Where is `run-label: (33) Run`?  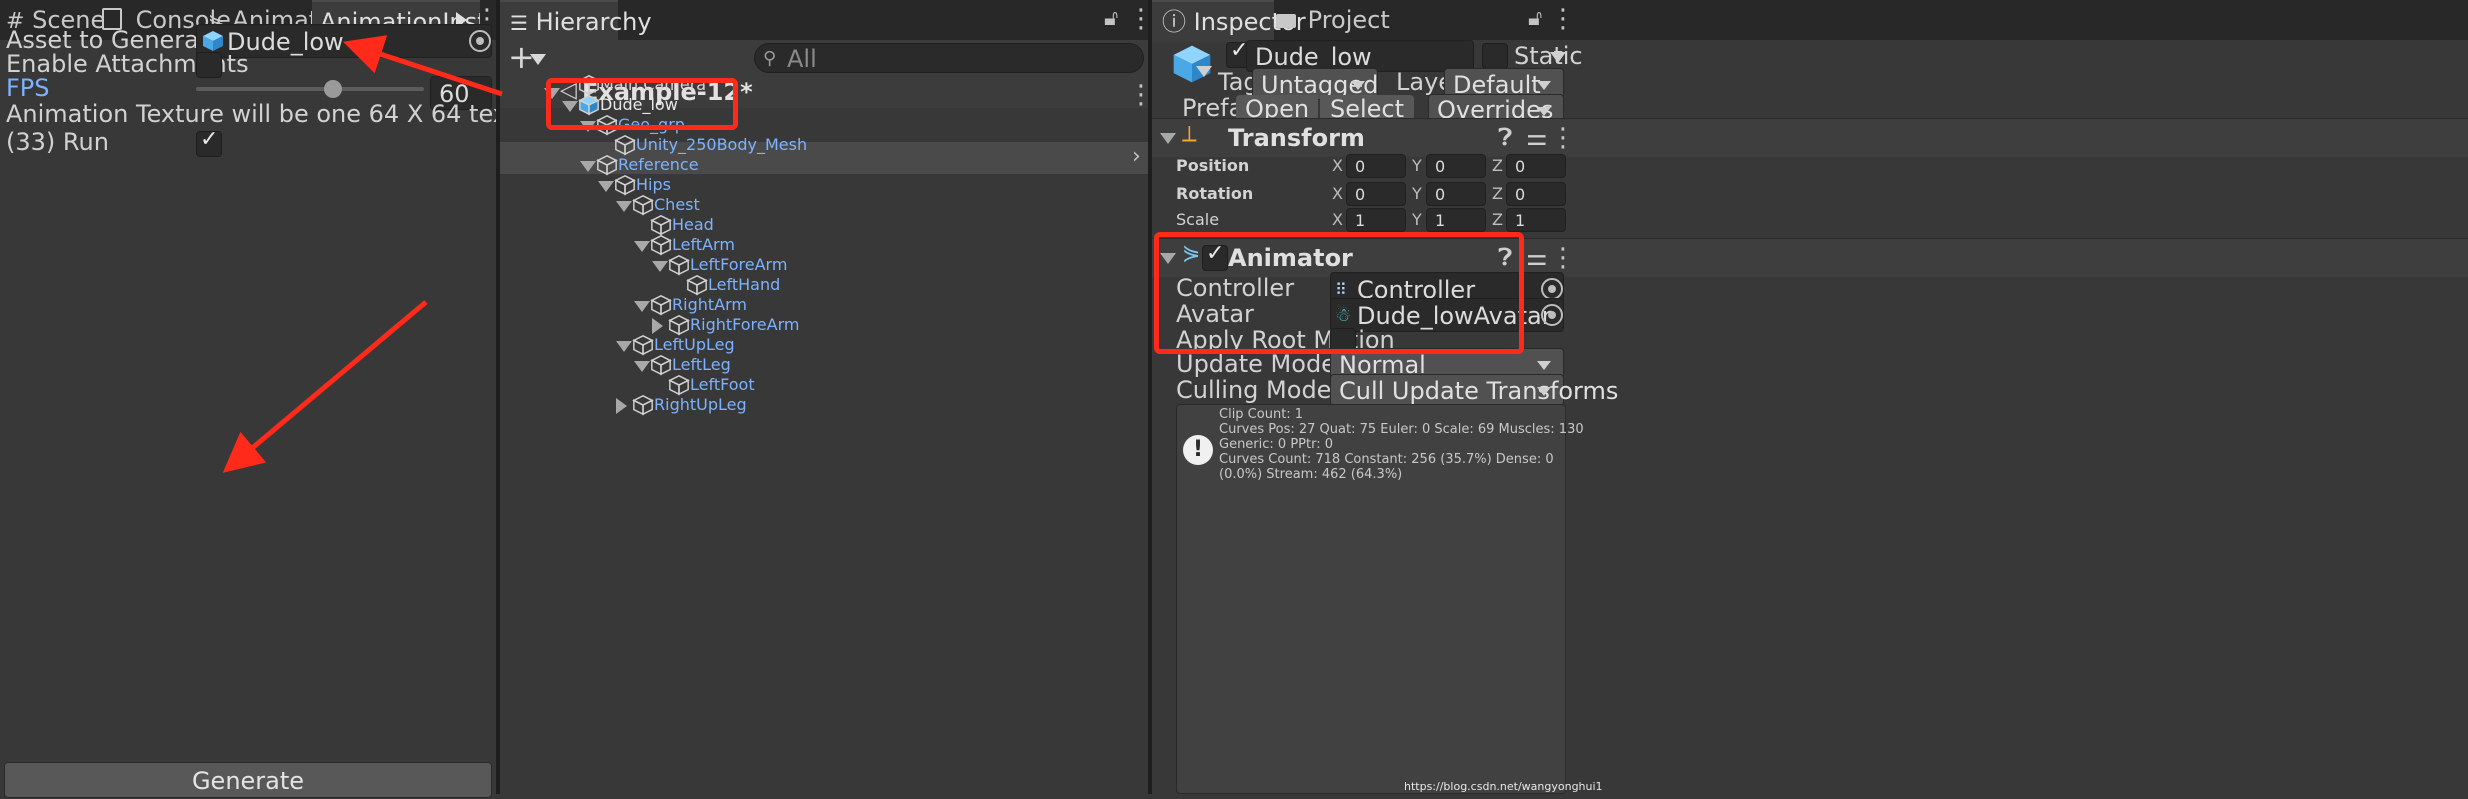
run-label: (33) Run is located at coordinates (57, 142).